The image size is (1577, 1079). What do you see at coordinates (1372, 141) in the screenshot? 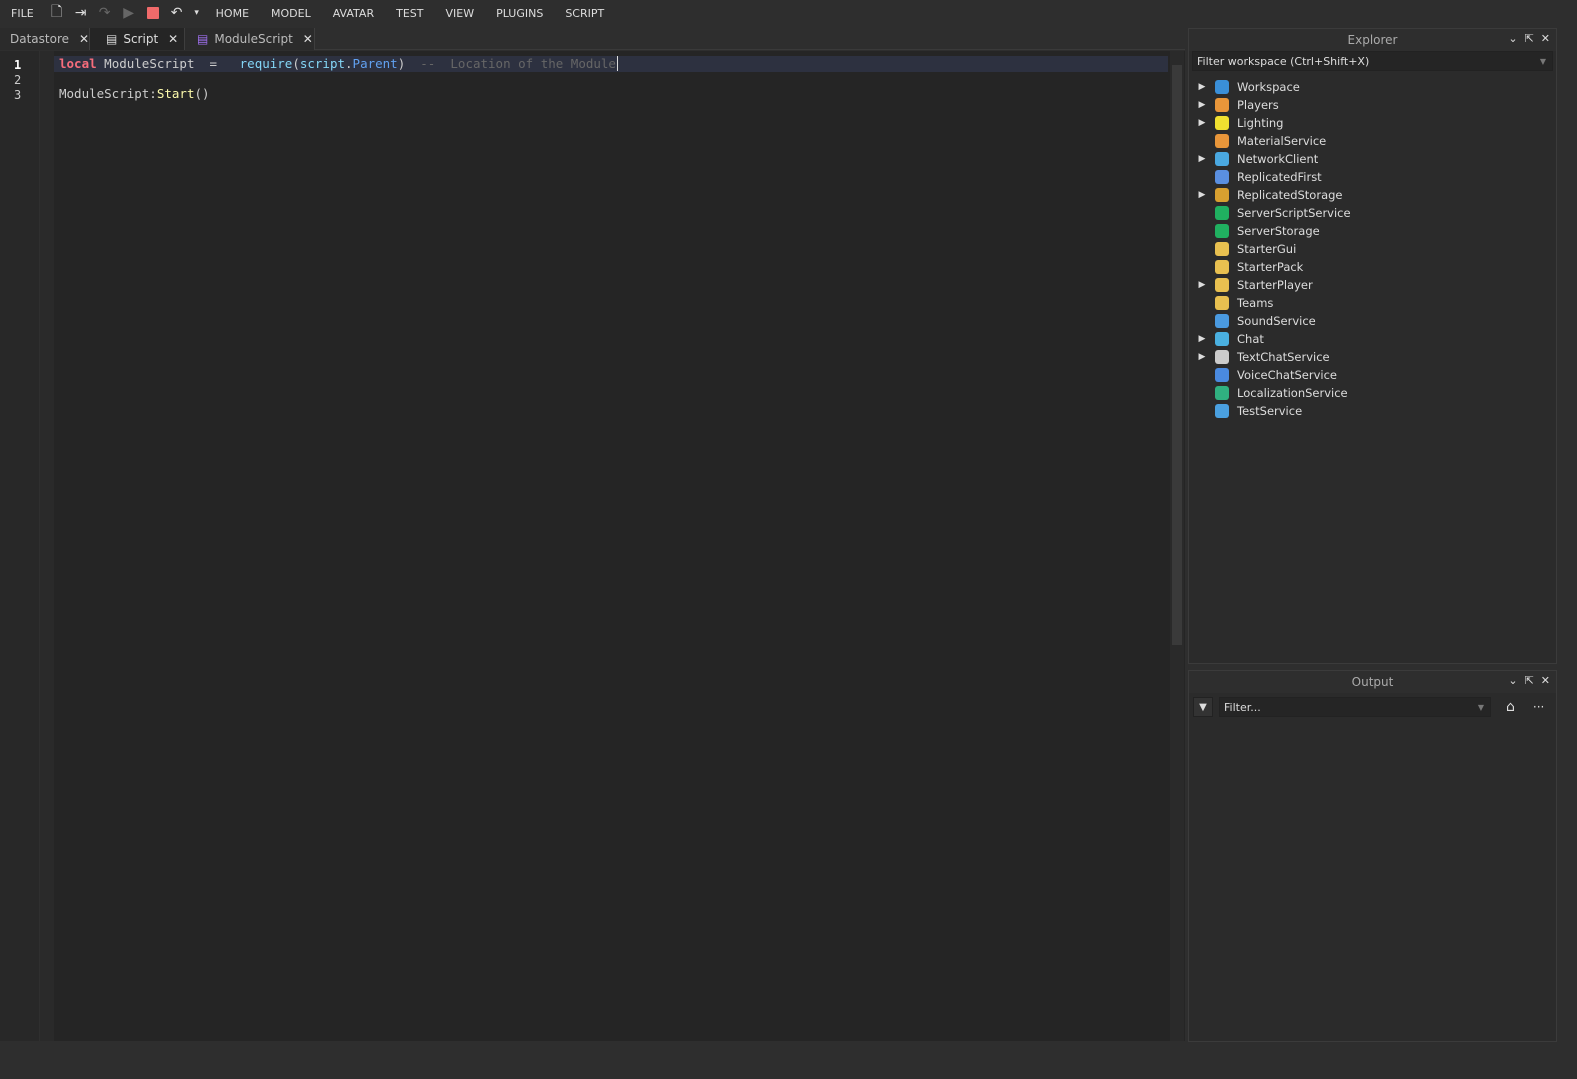
I see `tree-item-materialservice: MaterialService` at bounding box center [1372, 141].